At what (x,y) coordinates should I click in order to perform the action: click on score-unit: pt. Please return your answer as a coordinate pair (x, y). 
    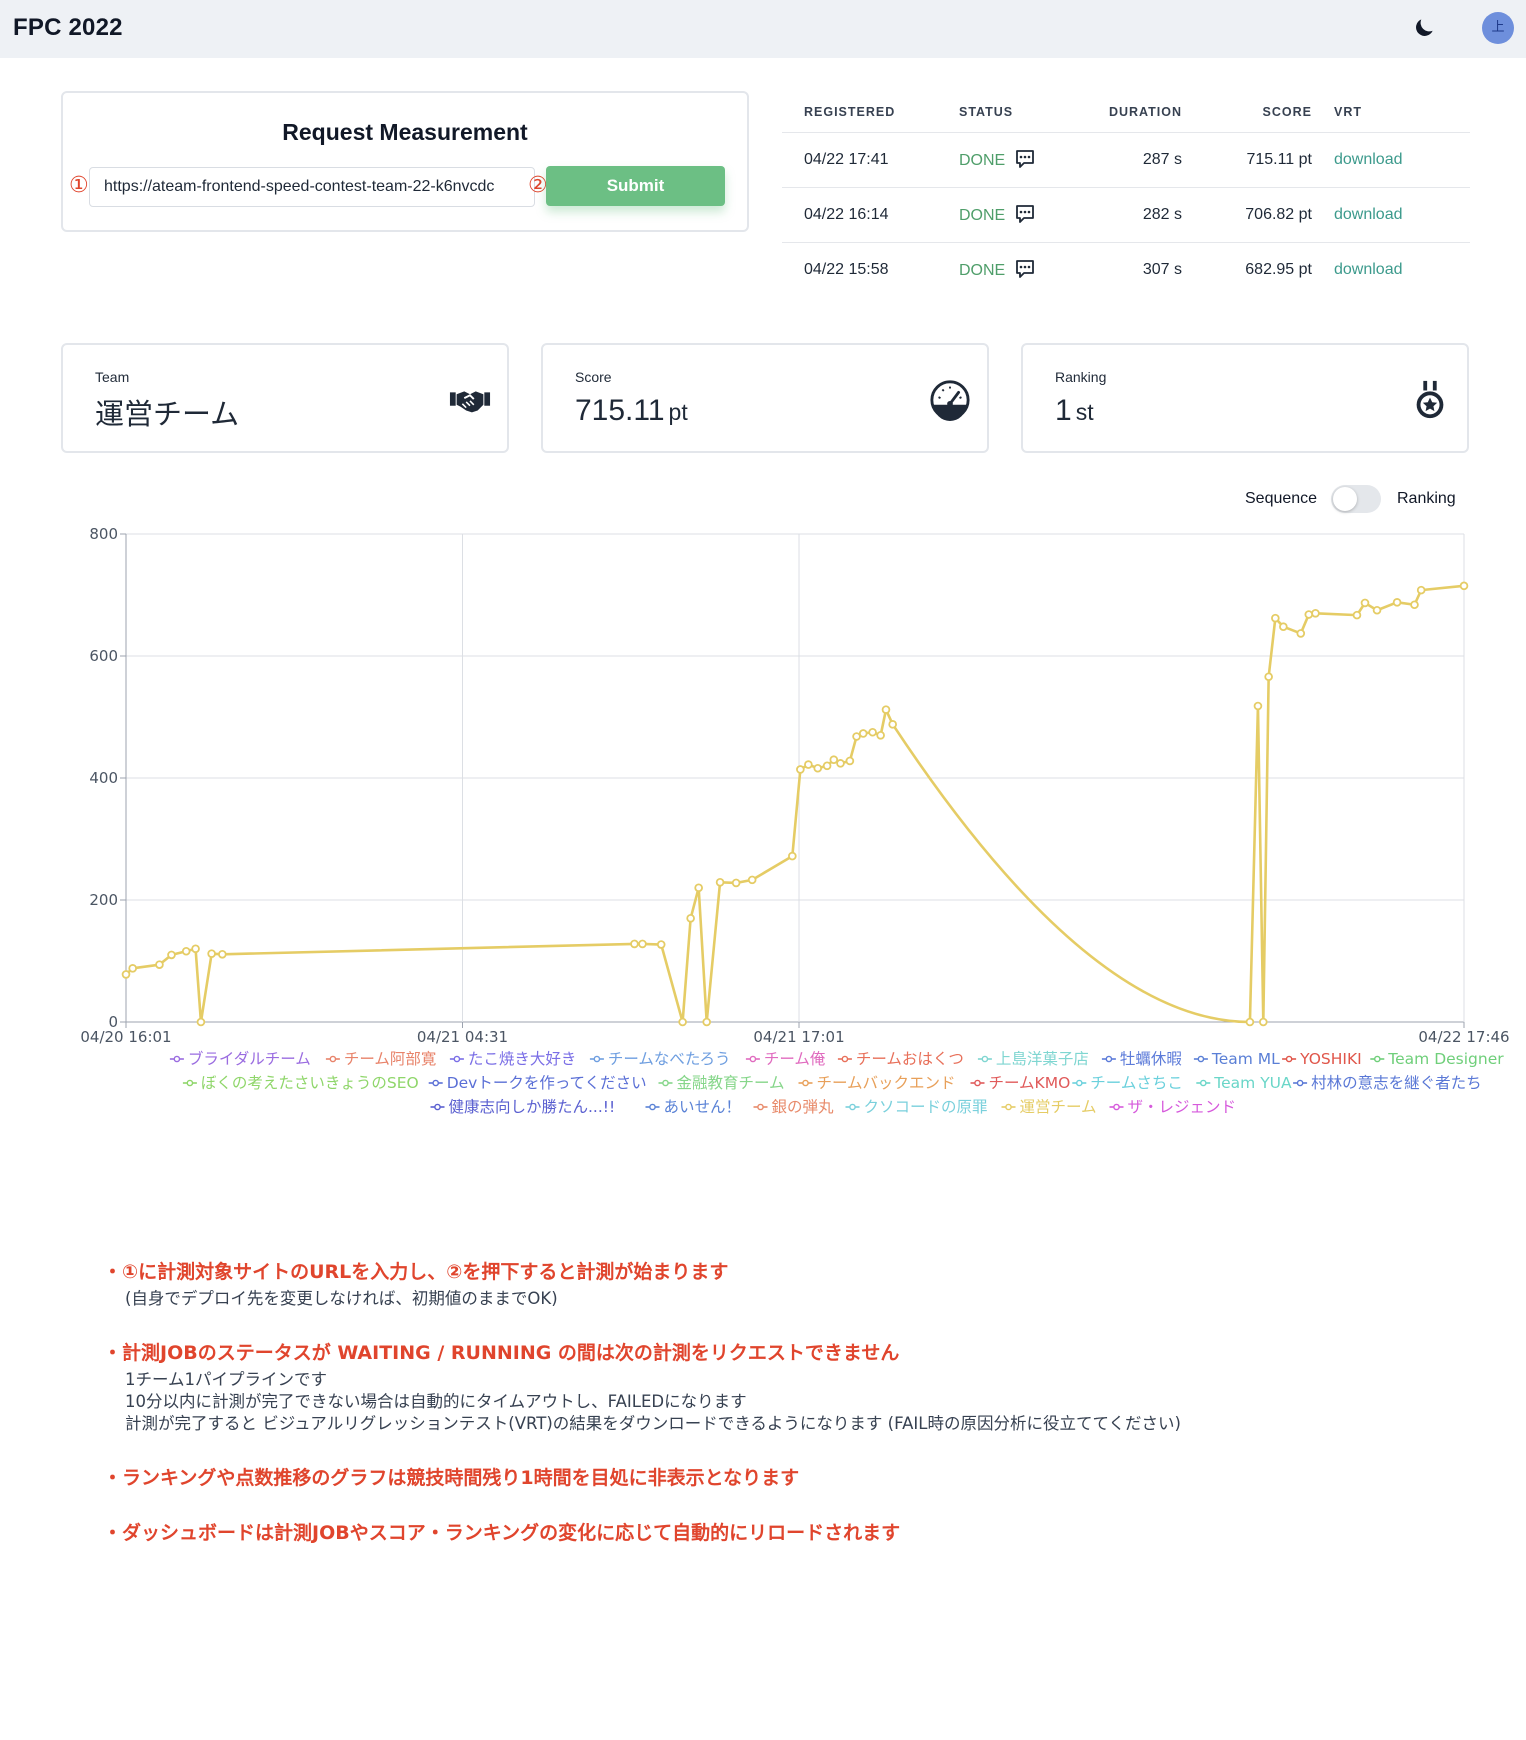
    Looking at the image, I should click on (678, 412).